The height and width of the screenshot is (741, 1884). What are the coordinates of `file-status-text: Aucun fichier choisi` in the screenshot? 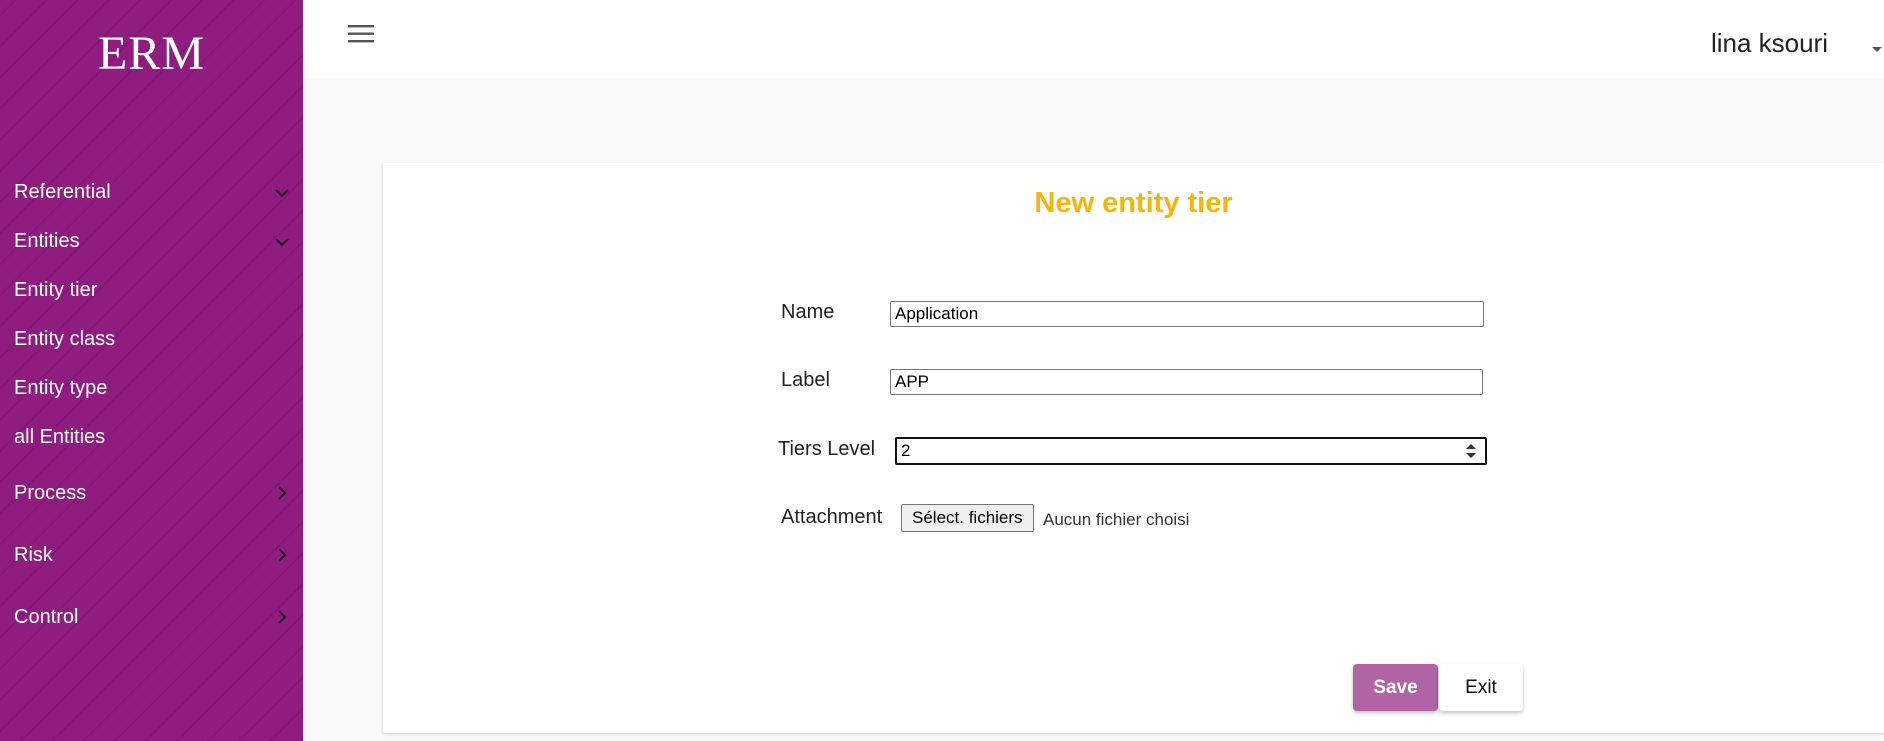 It's located at (1116, 519).